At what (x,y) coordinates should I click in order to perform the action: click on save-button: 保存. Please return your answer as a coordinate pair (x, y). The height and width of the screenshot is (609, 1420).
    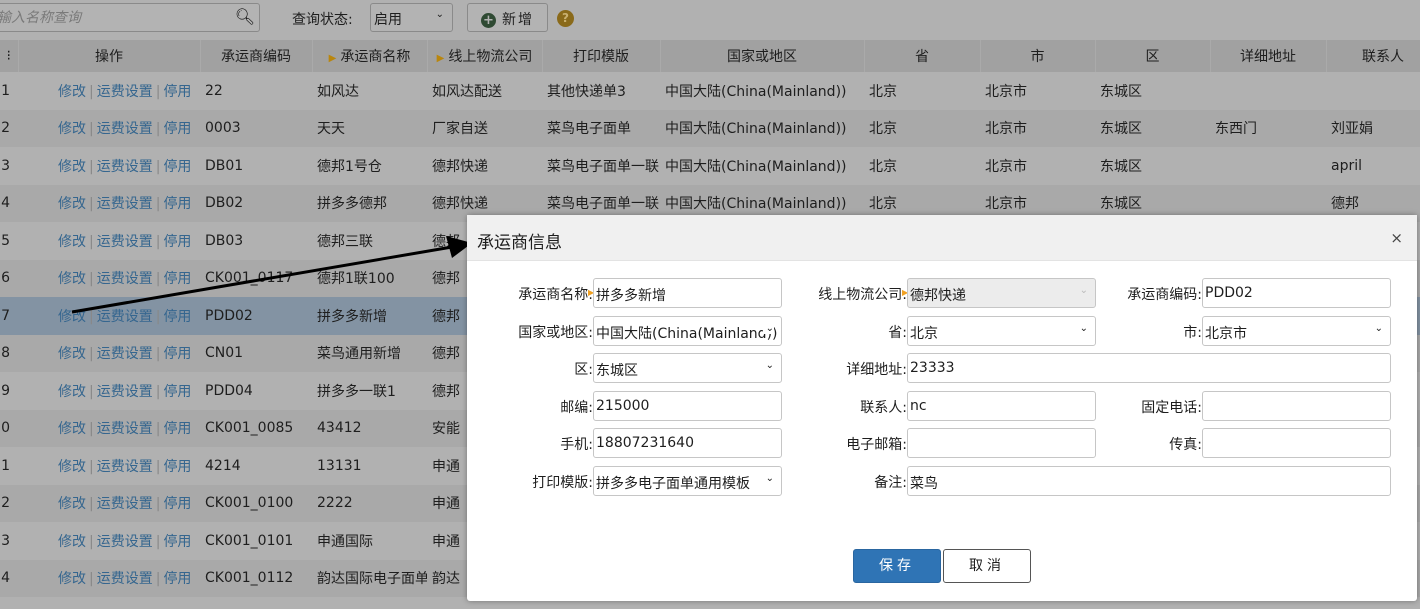
    Looking at the image, I should click on (897, 566).